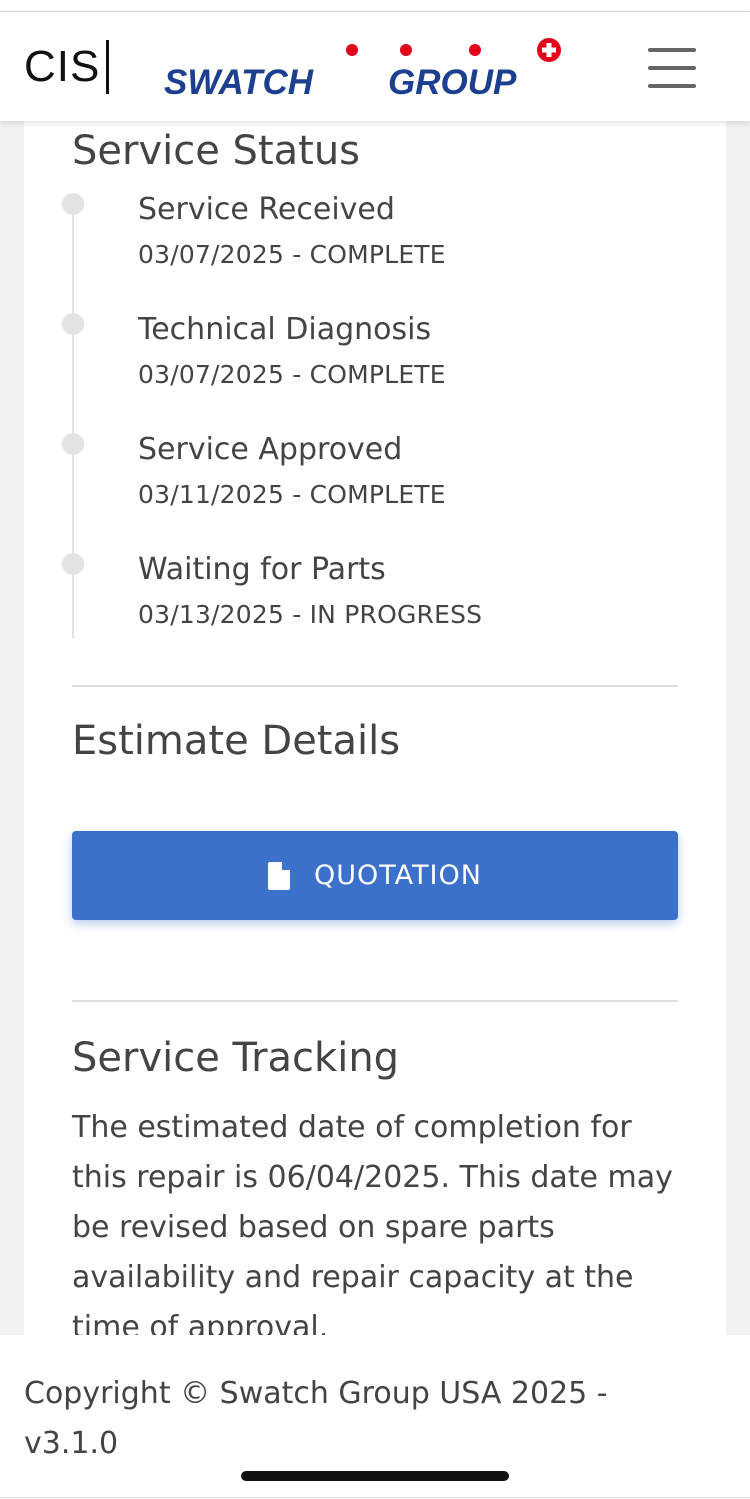 Image resolution: width=750 pixels, height=1499 pixels. I want to click on swatch-group-logo: SWATCH GROUP, so click(362, 68).